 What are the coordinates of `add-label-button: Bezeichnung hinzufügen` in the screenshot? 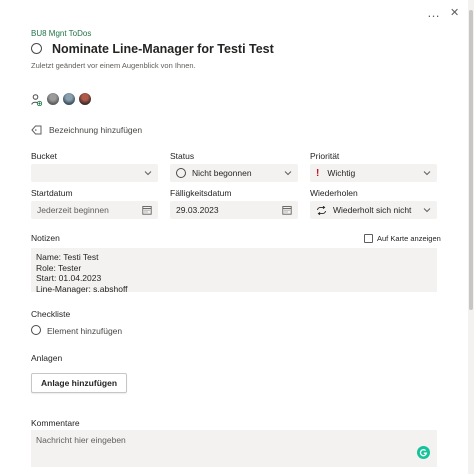 It's located at (86, 130).